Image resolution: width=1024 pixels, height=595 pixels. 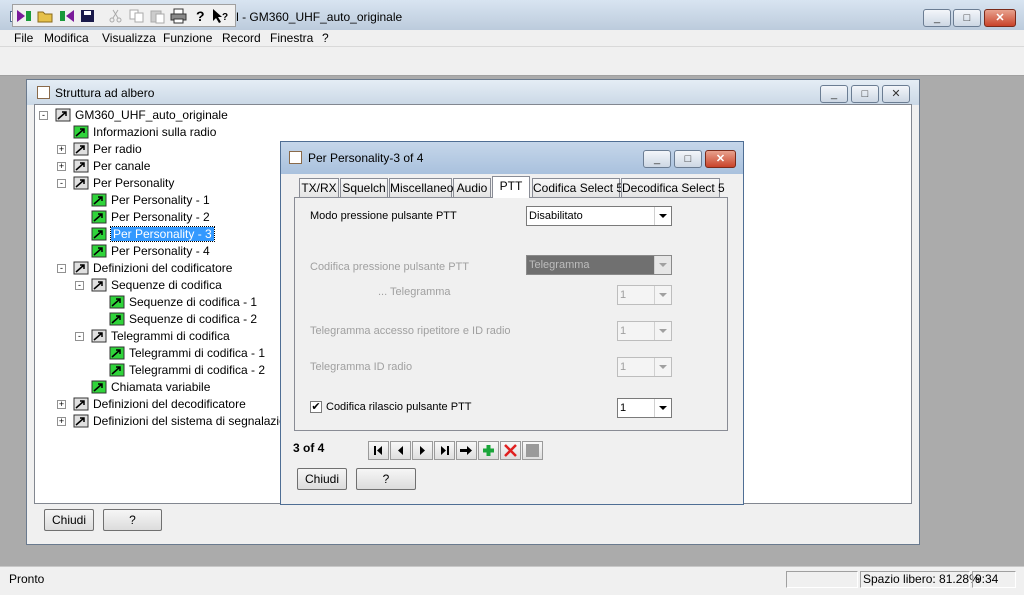 I want to click on menu-modifica: Modifica, so click(x=66, y=38).